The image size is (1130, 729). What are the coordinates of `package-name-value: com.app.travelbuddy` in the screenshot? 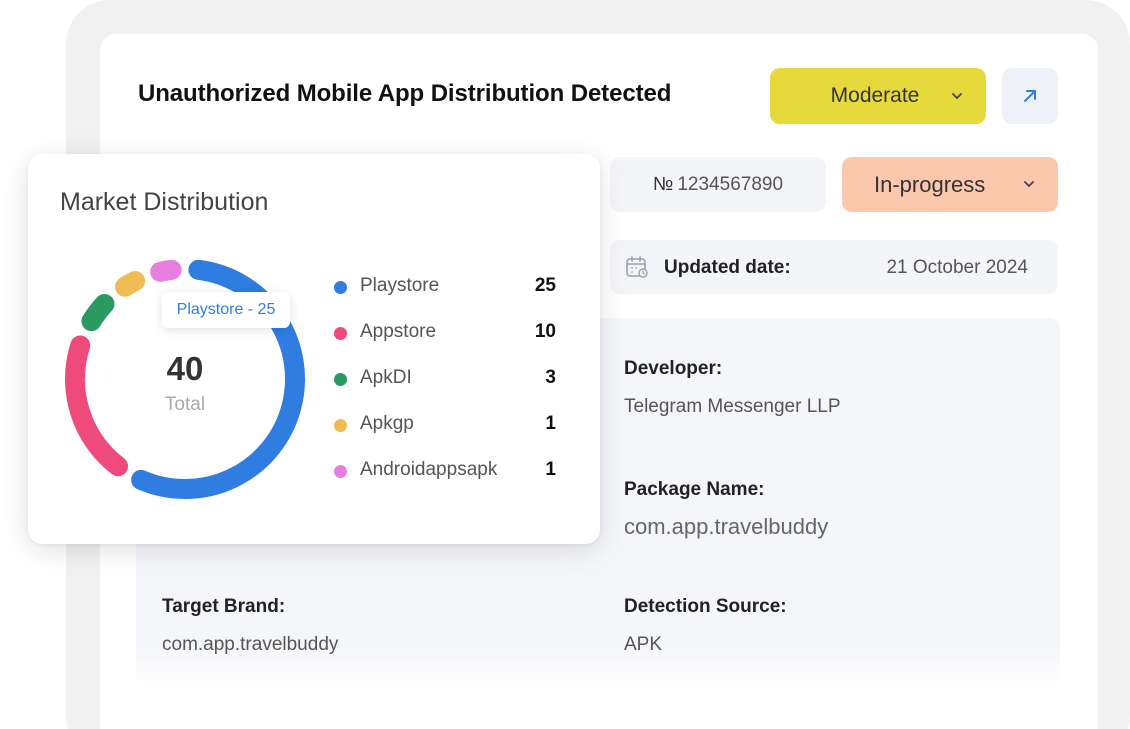 It's located at (726, 526).